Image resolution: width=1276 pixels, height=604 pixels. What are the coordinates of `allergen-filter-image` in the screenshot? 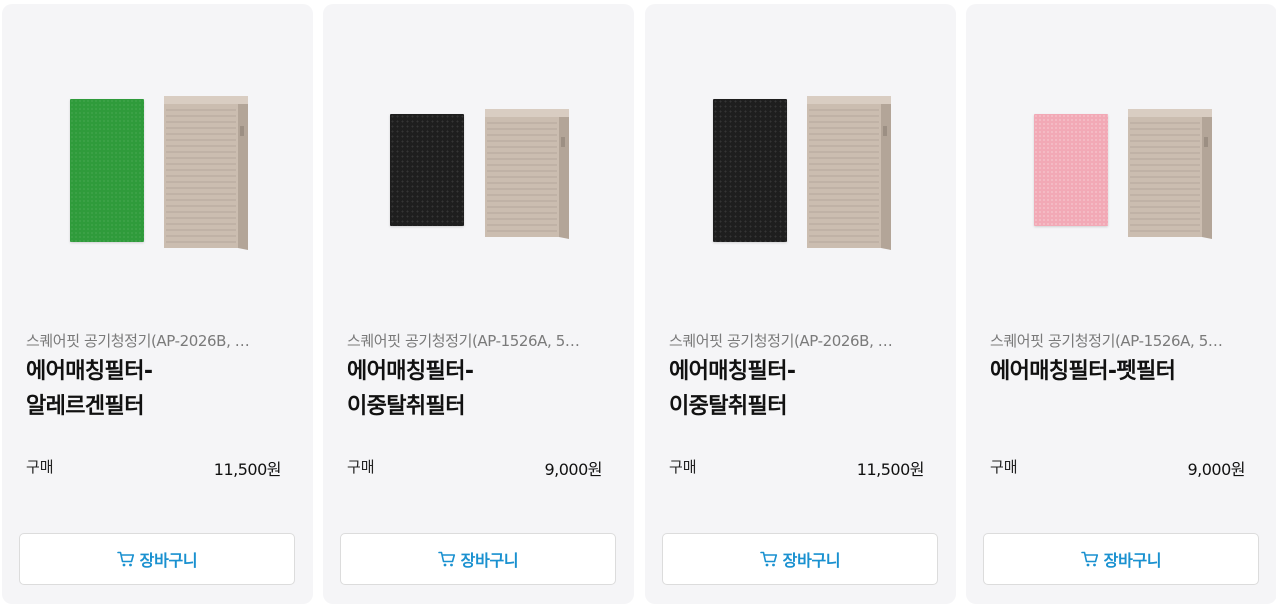 It's located at (107, 170).